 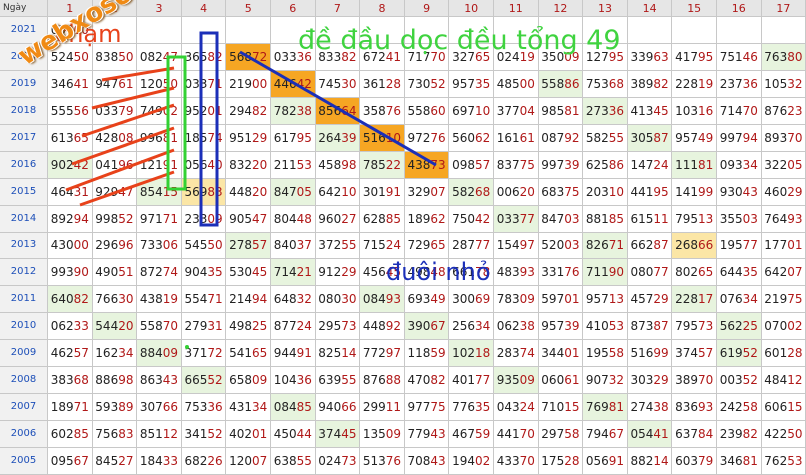 What do you see at coordinates (438, 272) in the screenshot?
I see `tail-note: đuôi nhỏ` at bounding box center [438, 272].